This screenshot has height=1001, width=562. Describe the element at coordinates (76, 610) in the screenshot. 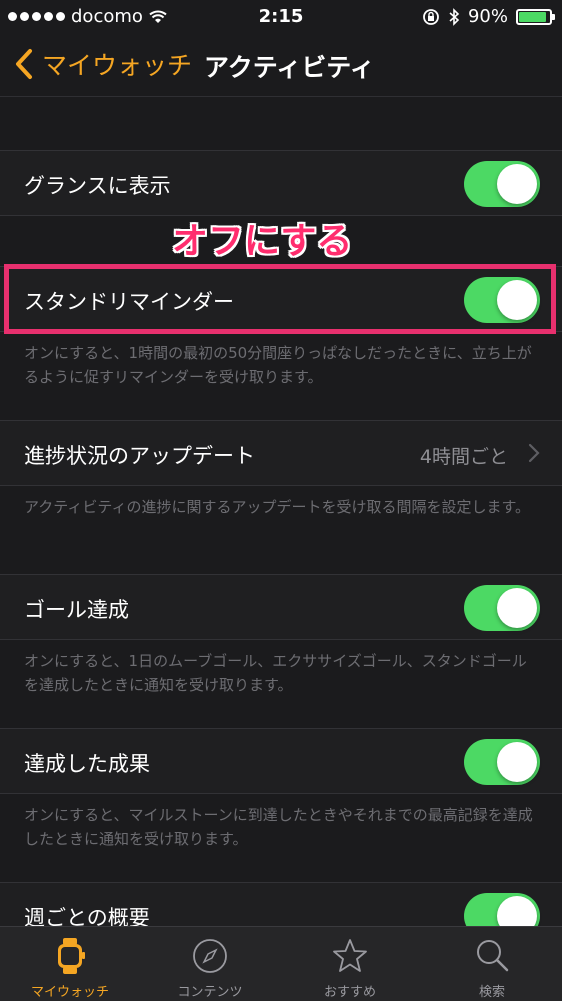

I see `row-label: ゴール達成` at that location.